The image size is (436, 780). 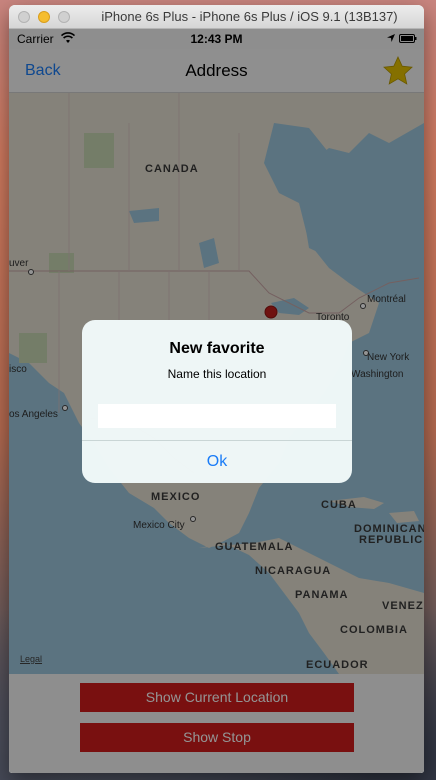 What do you see at coordinates (24, 17) in the screenshot?
I see `close-window-button` at bounding box center [24, 17].